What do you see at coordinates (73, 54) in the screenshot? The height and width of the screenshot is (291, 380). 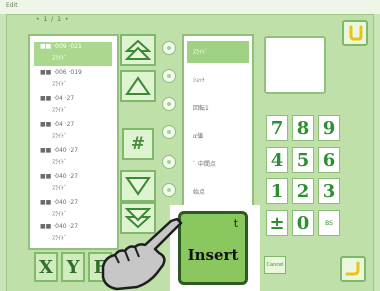 I see `list-item: ■■ ·009 ·021 ｽﾗｲﾄﾞ` at bounding box center [73, 54].